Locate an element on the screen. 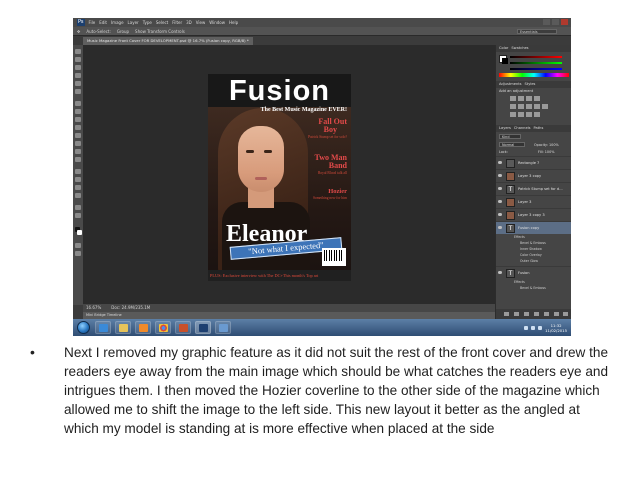  tab-color: Color is located at coordinates (503, 48).